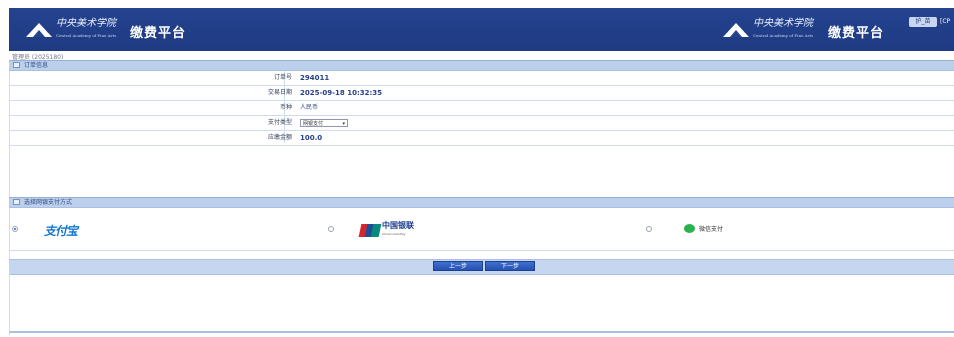 Image resolution: width=954 pixels, height=337 pixels. What do you see at coordinates (158, 33) in the screenshot?
I see `platform-title-left: 缴费平台` at bounding box center [158, 33].